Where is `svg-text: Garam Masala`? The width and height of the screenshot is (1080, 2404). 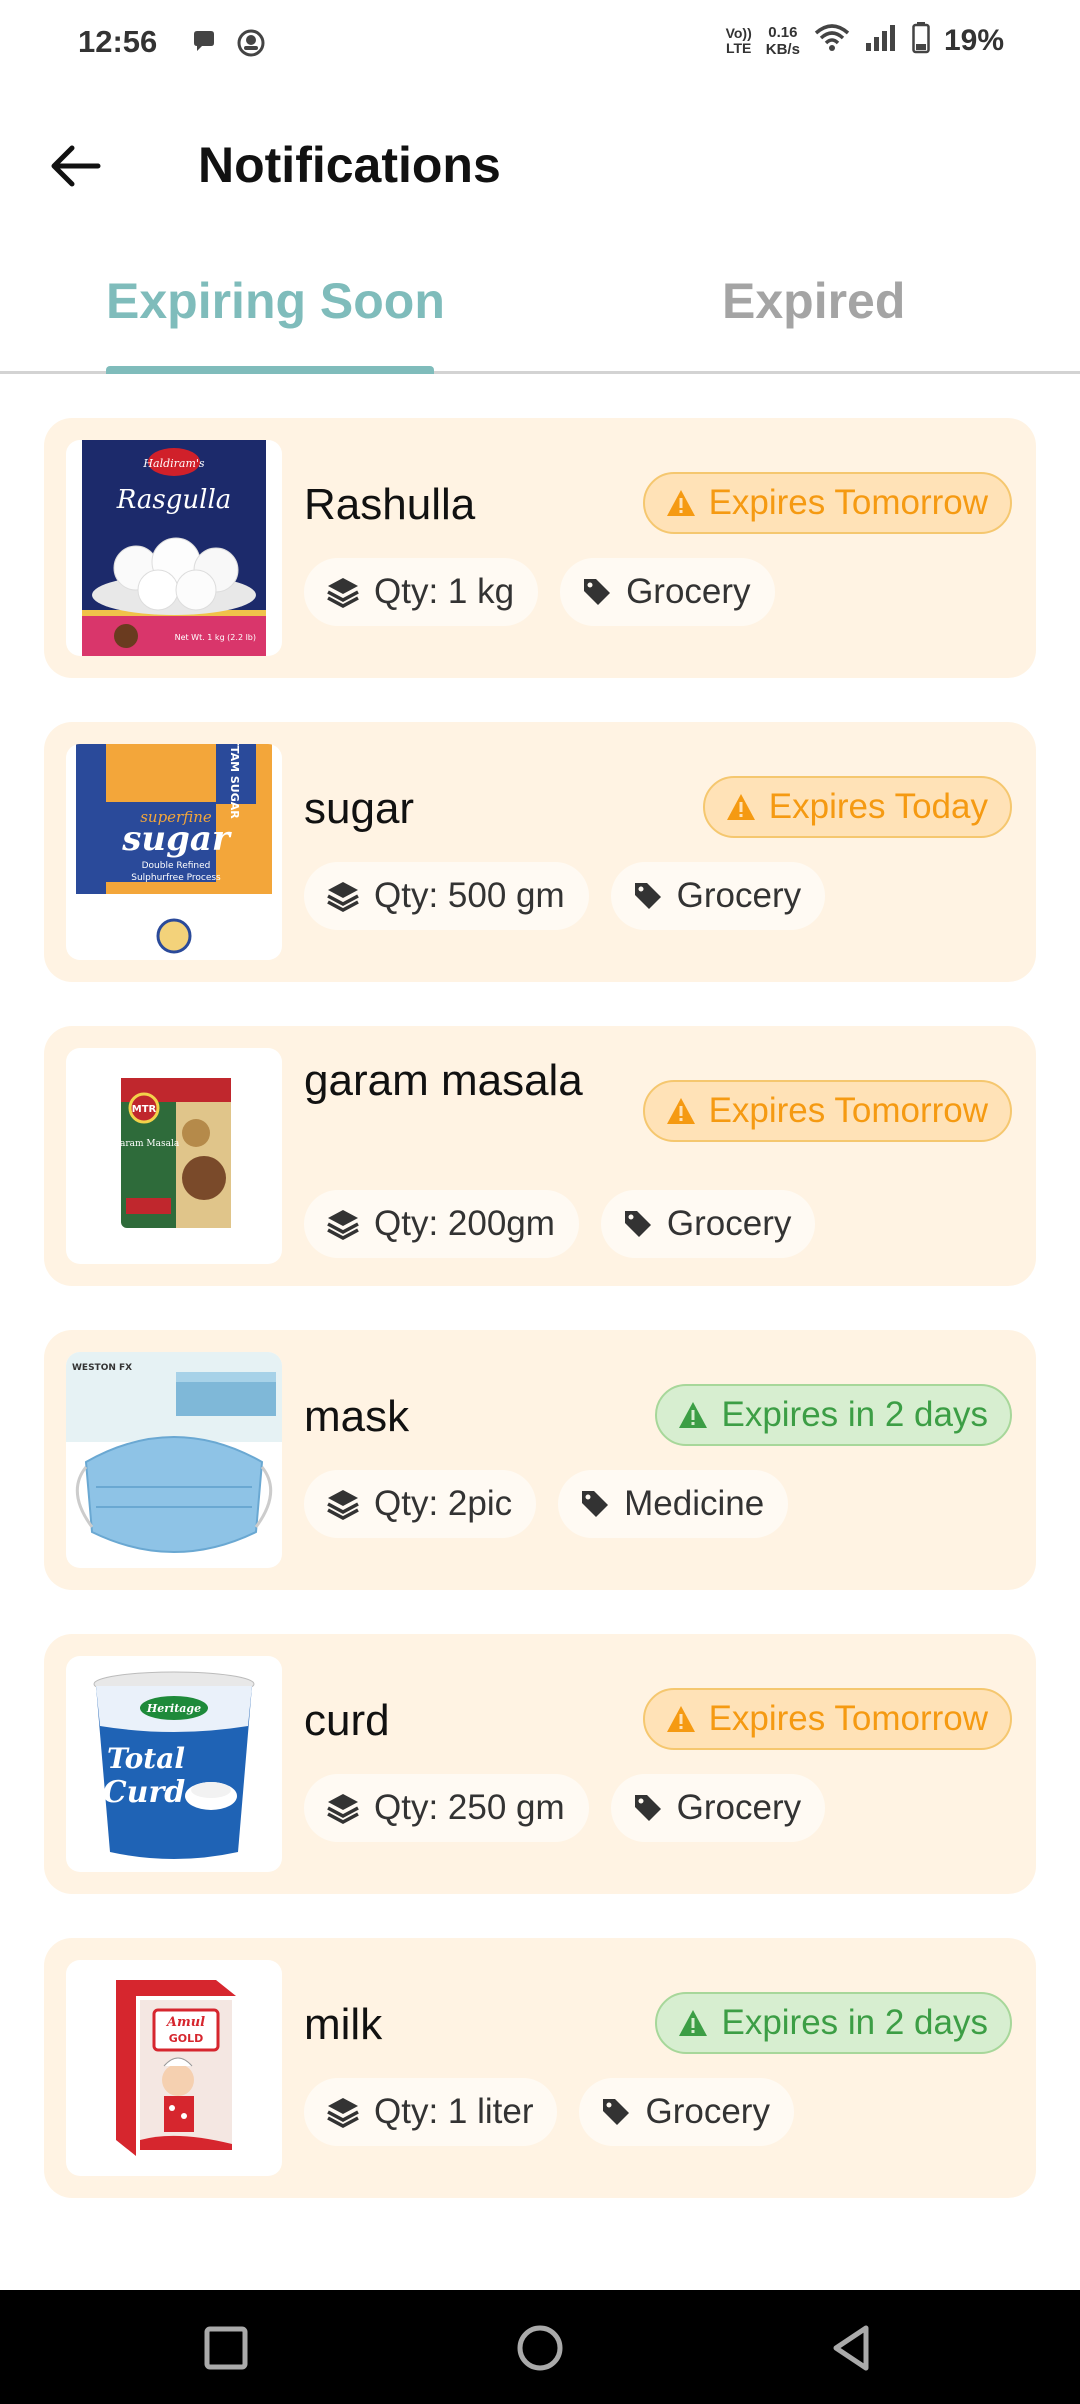 svg-text: Garam Masala is located at coordinates (146, 1144).